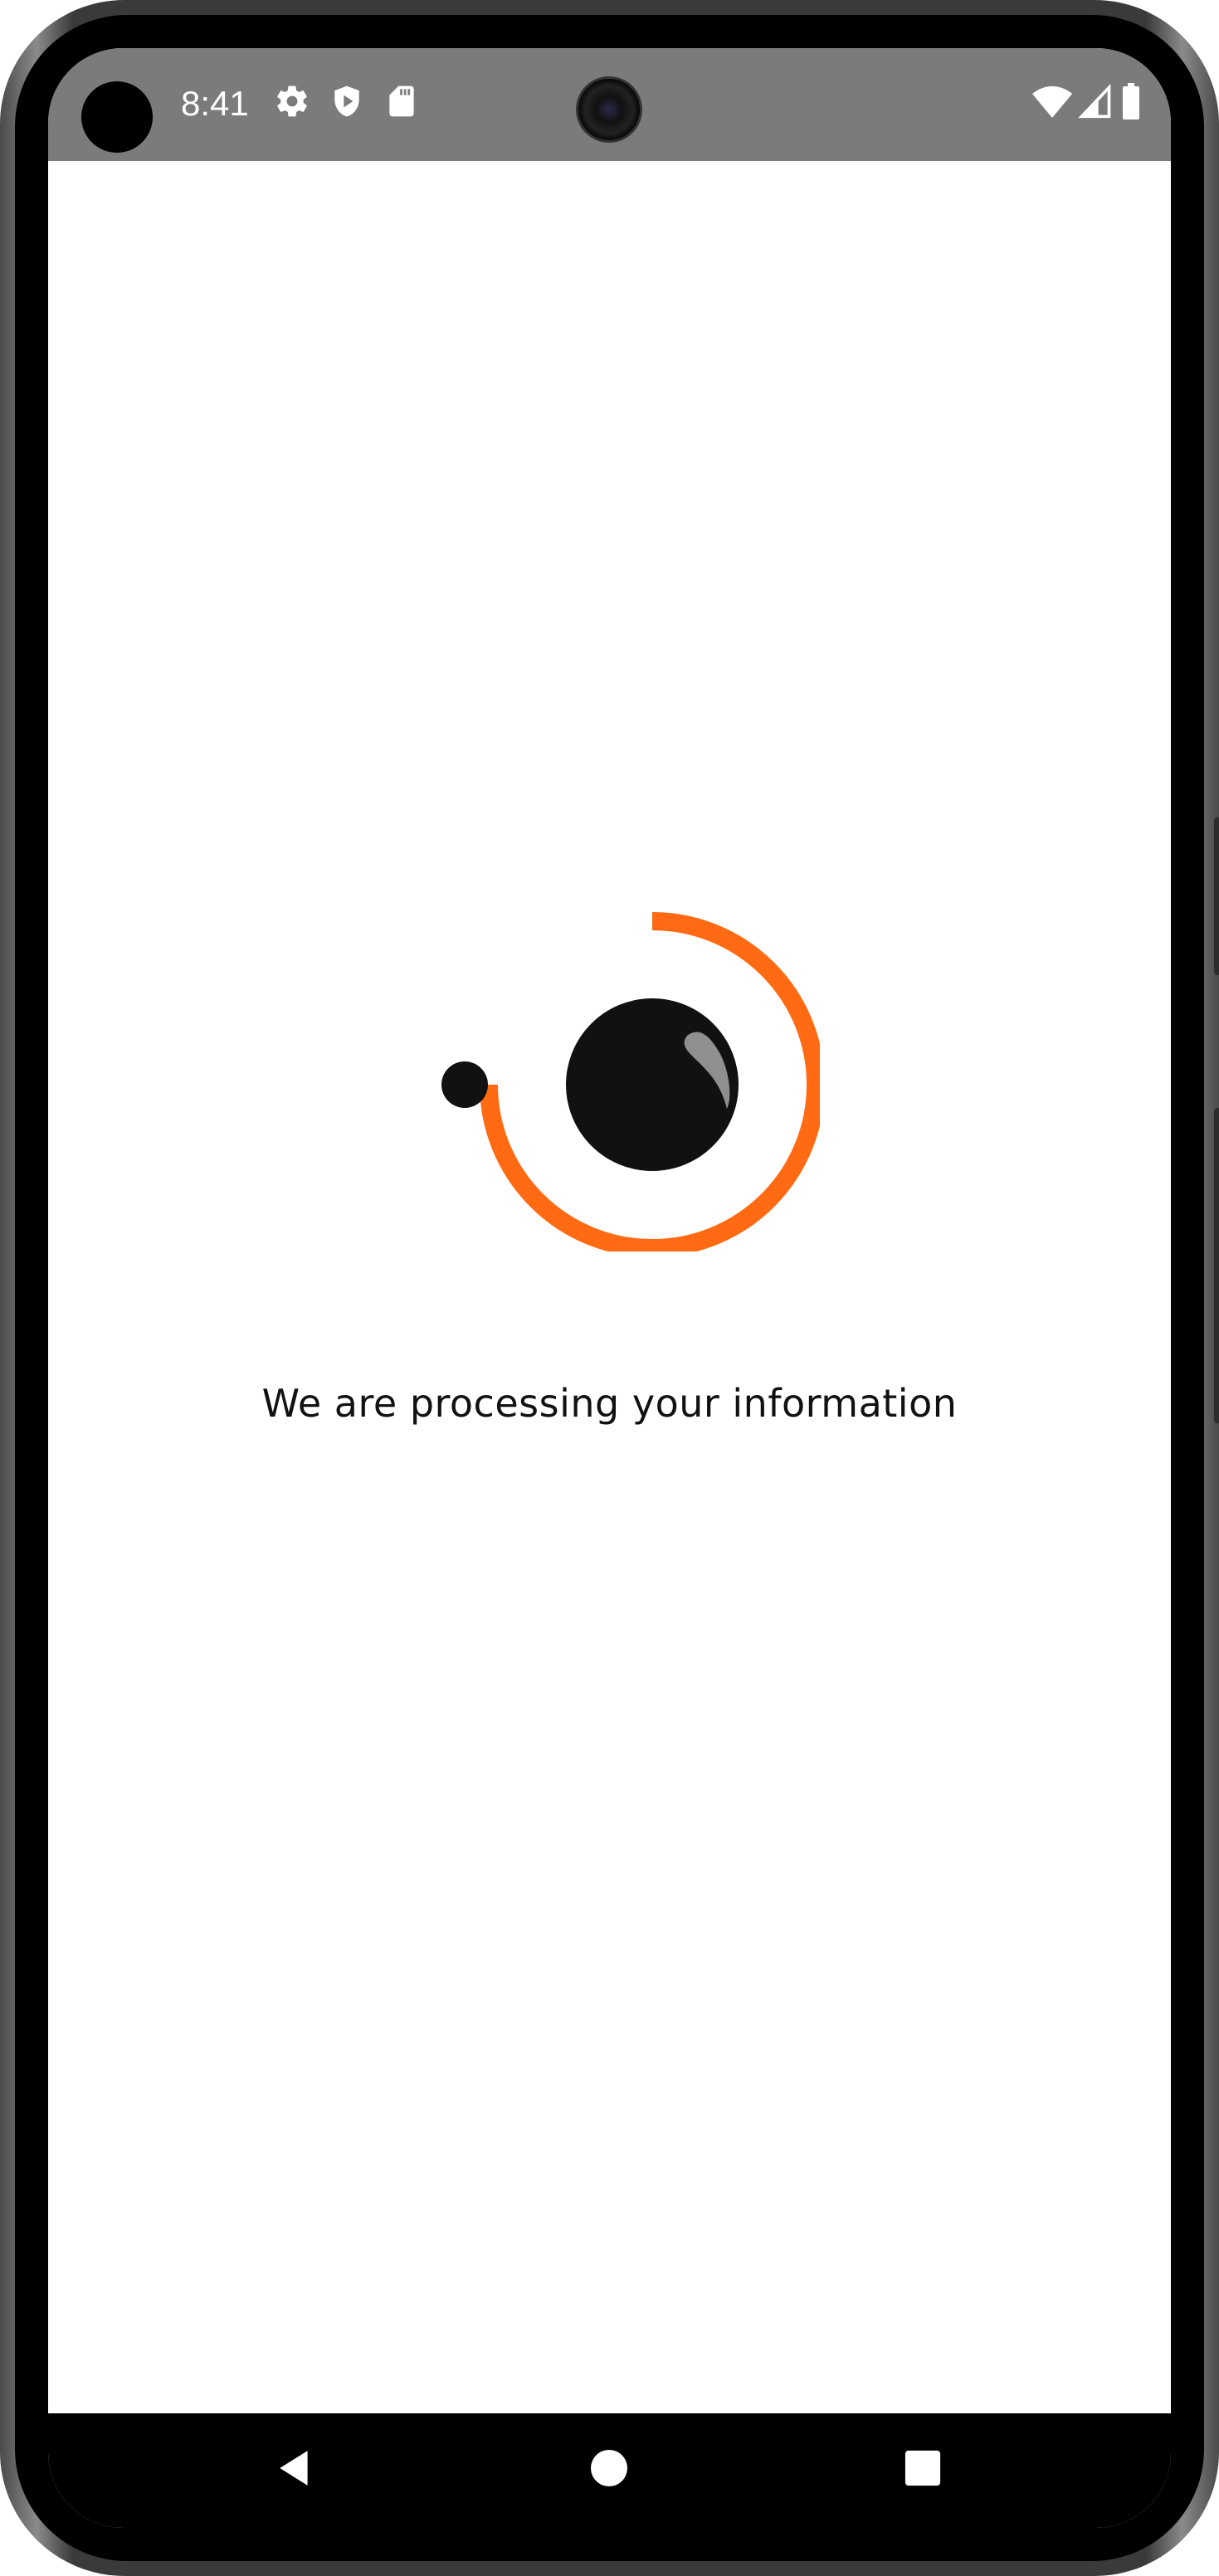 Image resolution: width=1219 pixels, height=2576 pixels. What do you see at coordinates (1217, 896) in the screenshot?
I see `volume-button` at bounding box center [1217, 896].